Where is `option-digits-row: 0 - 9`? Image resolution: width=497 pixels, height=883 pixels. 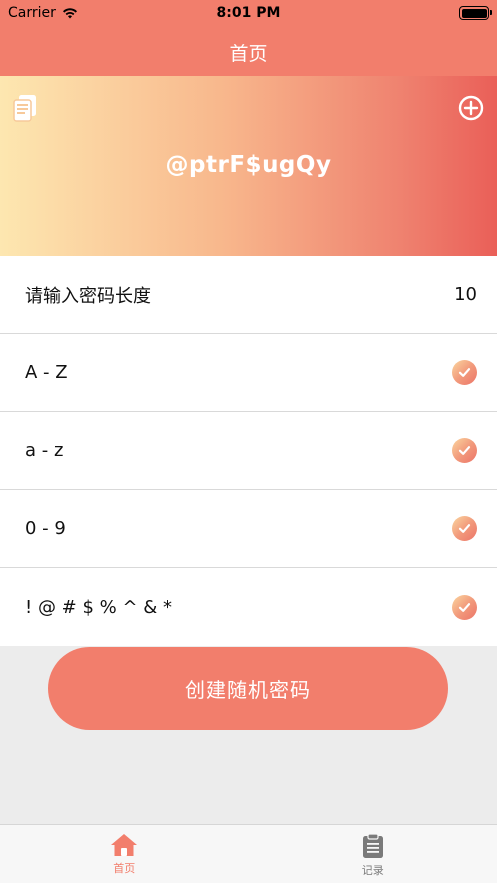
option-digits-row: 0 - 9 is located at coordinates (248, 529).